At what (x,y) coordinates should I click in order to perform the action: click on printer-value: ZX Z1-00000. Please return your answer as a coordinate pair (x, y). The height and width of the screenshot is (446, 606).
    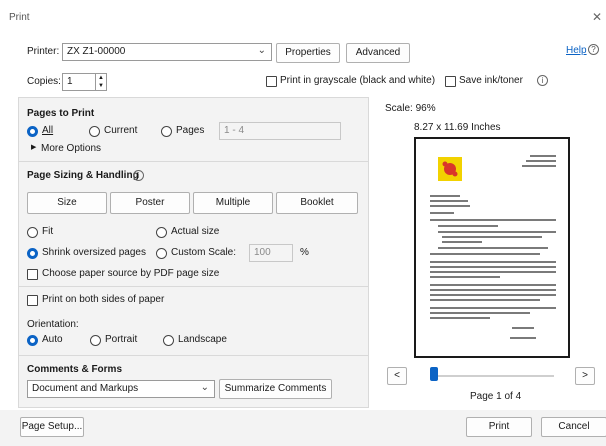
    Looking at the image, I should click on (96, 51).